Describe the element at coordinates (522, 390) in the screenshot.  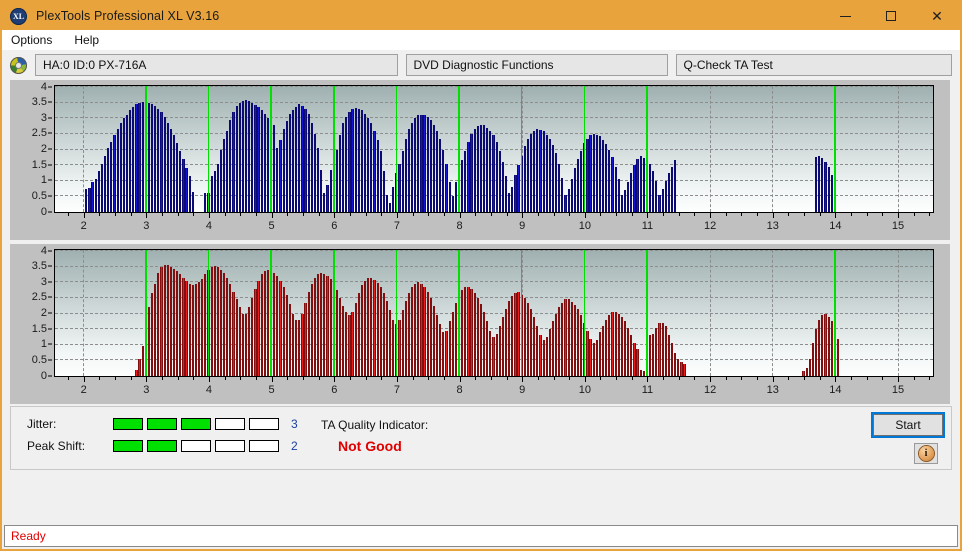
I see `x-axis-label: 9` at that location.